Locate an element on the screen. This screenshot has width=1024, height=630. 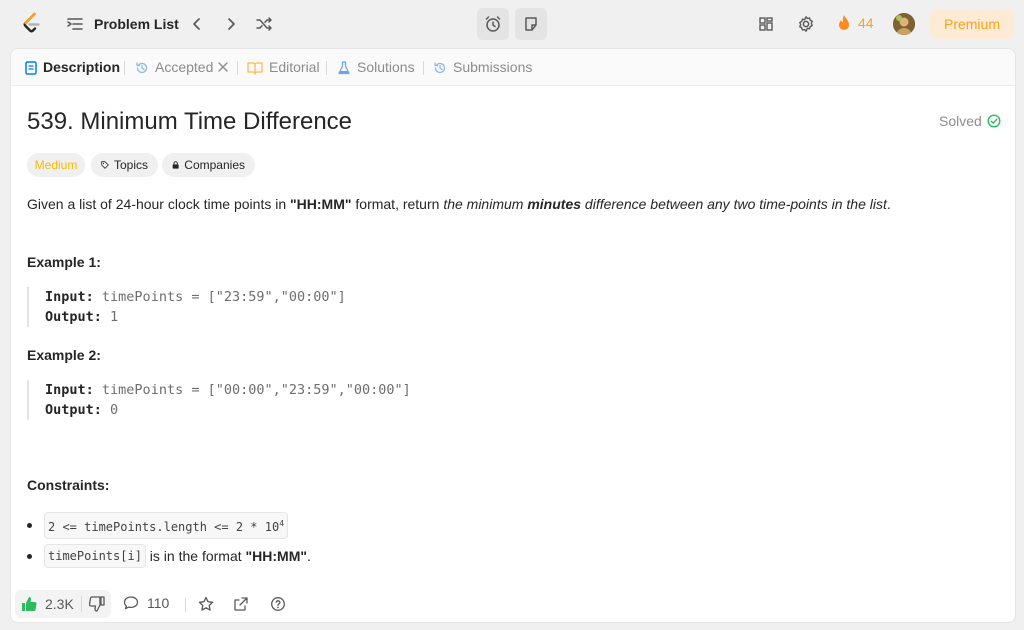
shuffle-icon is located at coordinates (264, 24).